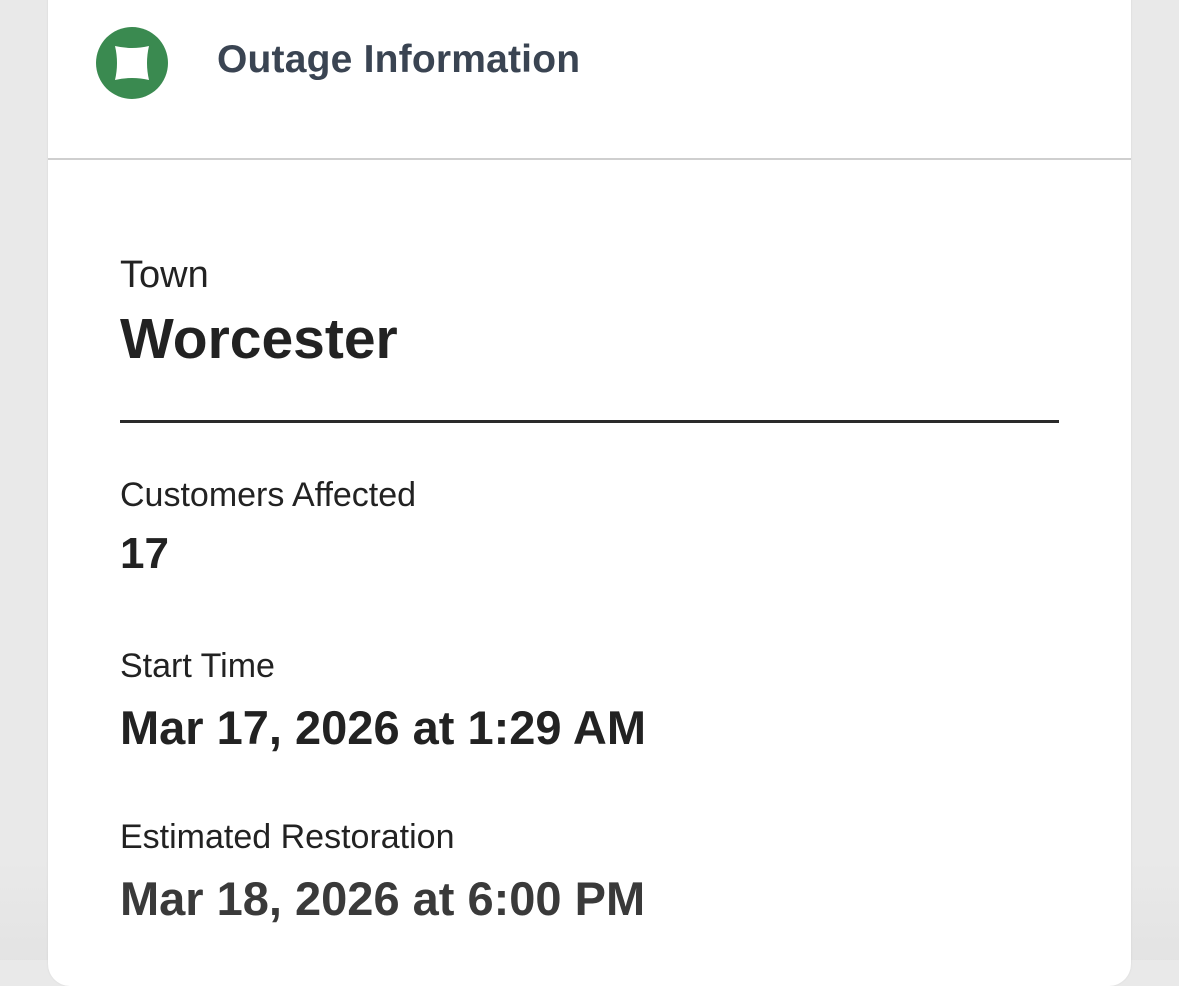 The height and width of the screenshot is (986, 1179). Describe the element at coordinates (259, 339) in the screenshot. I see `town-value: Worcester` at that location.